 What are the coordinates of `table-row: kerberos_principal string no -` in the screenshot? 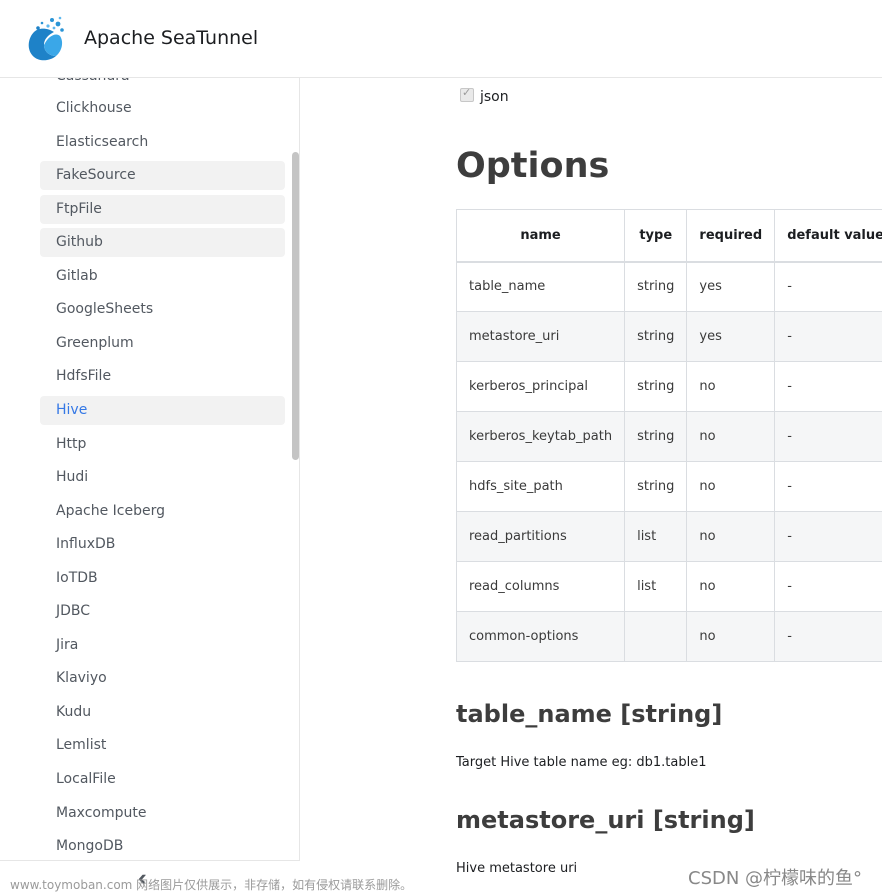 It's located at (668, 386).